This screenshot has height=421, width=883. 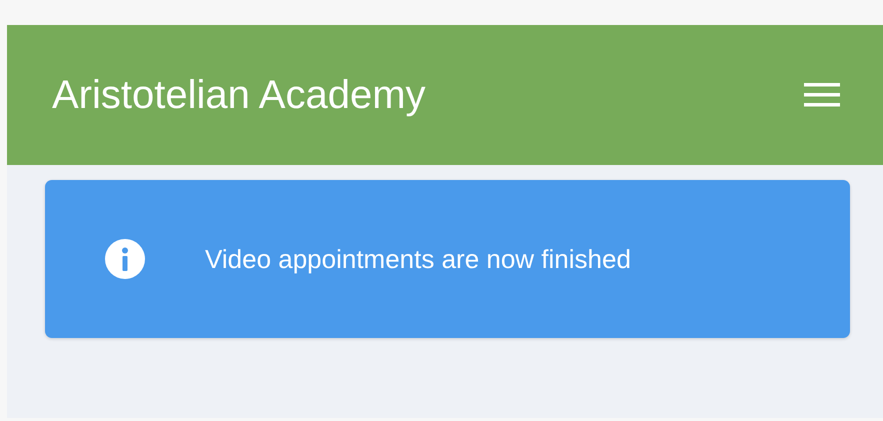 What do you see at coordinates (822, 95) in the screenshot?
I see `menu-icon` at bounding box center [822, 95].